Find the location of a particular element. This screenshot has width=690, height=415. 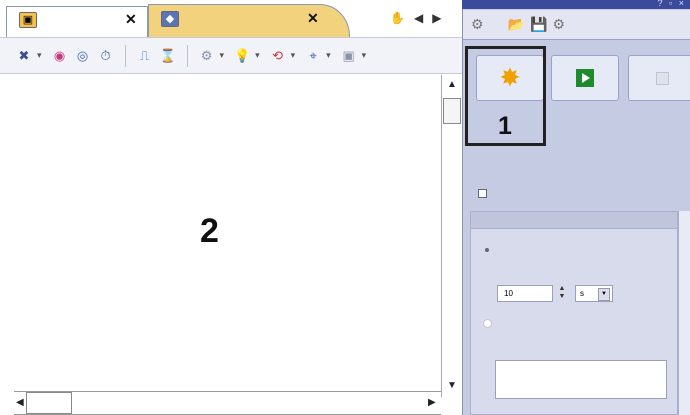

screen-dropdown-icon: ▾ is located at coordinates (364, 55).